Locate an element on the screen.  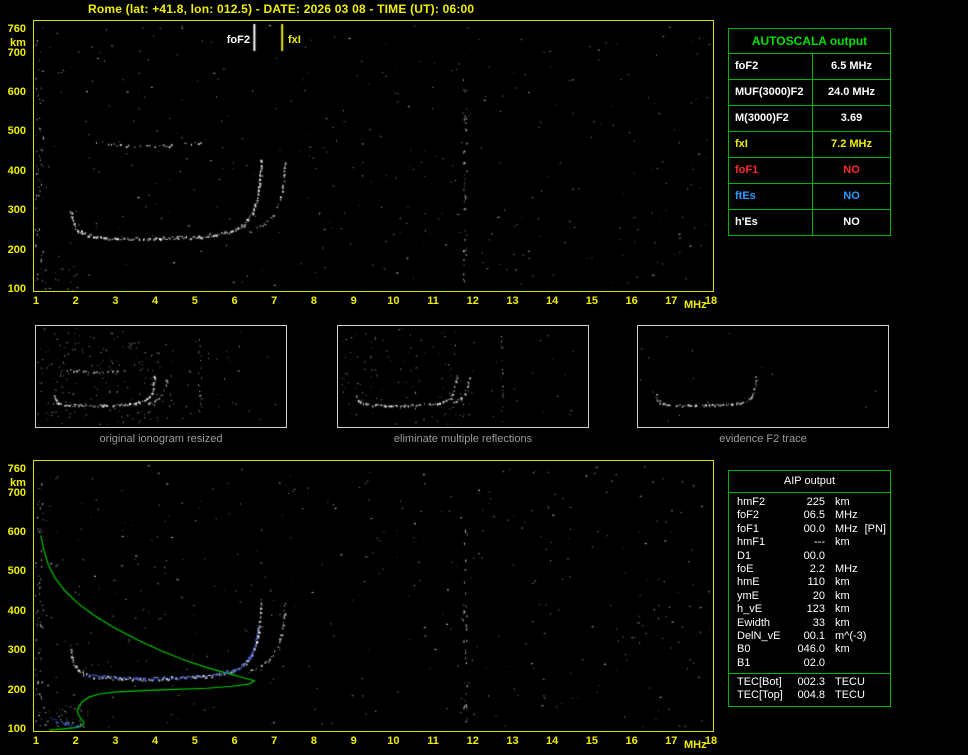
x-tick-label: 6 is located at coordinates (234, 741).